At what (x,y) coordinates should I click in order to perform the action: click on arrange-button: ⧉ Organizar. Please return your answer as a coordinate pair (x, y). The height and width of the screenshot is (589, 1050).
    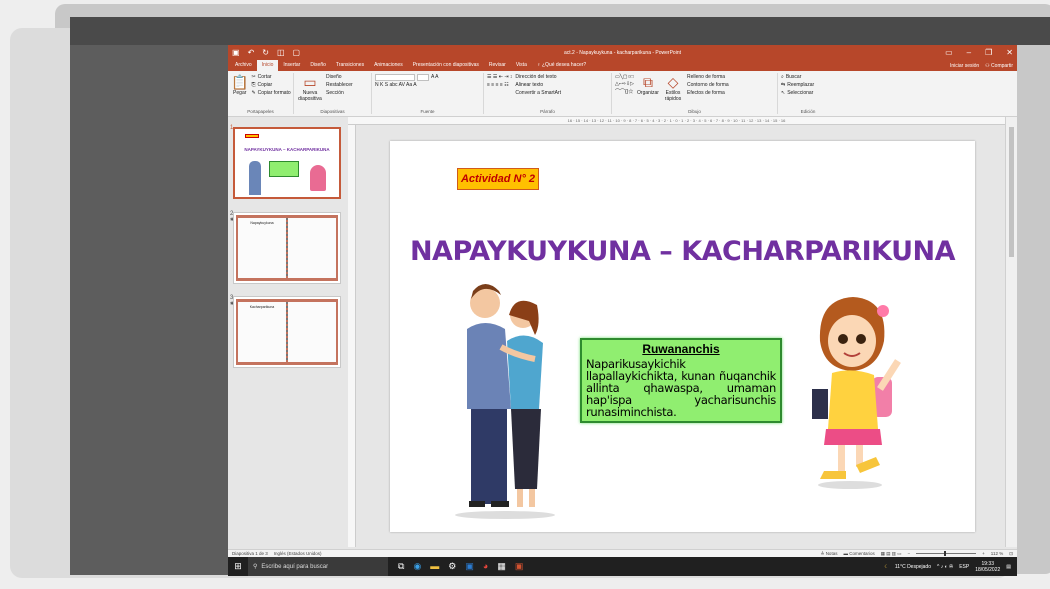
    Looking at the image, I should click on (648, 93).